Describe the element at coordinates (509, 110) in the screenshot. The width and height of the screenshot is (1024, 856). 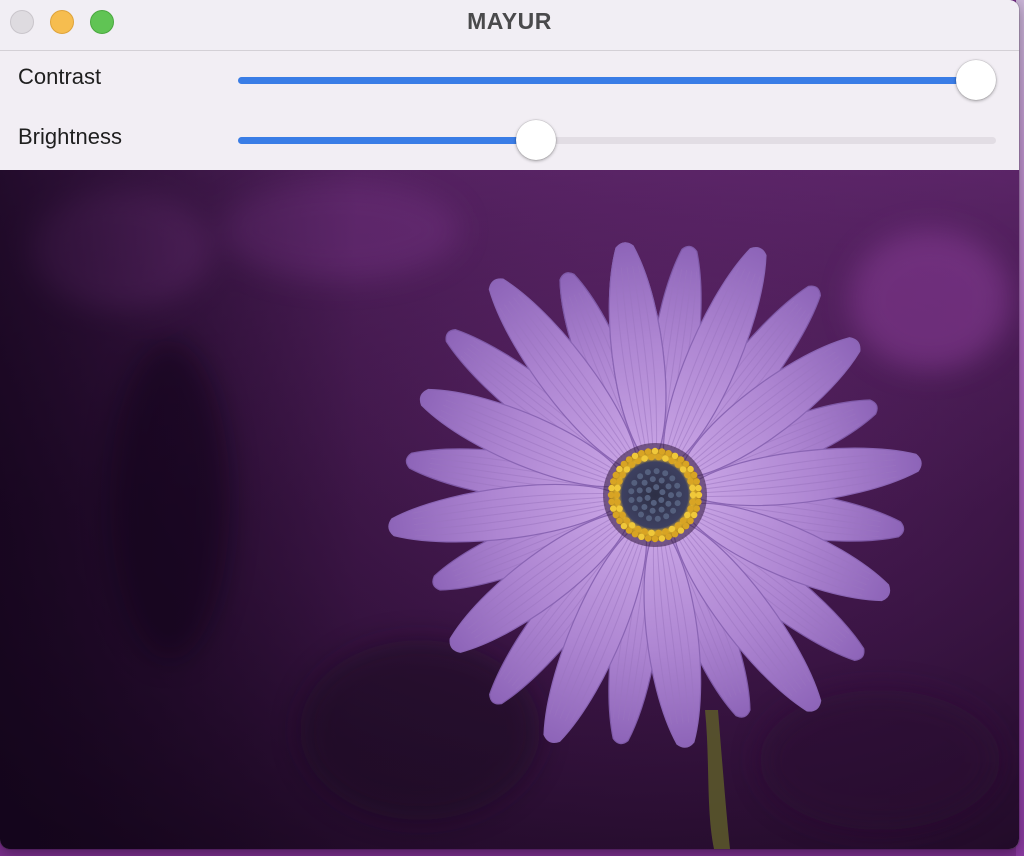
I see `controls-panel: Contrast Brightness` at that location.